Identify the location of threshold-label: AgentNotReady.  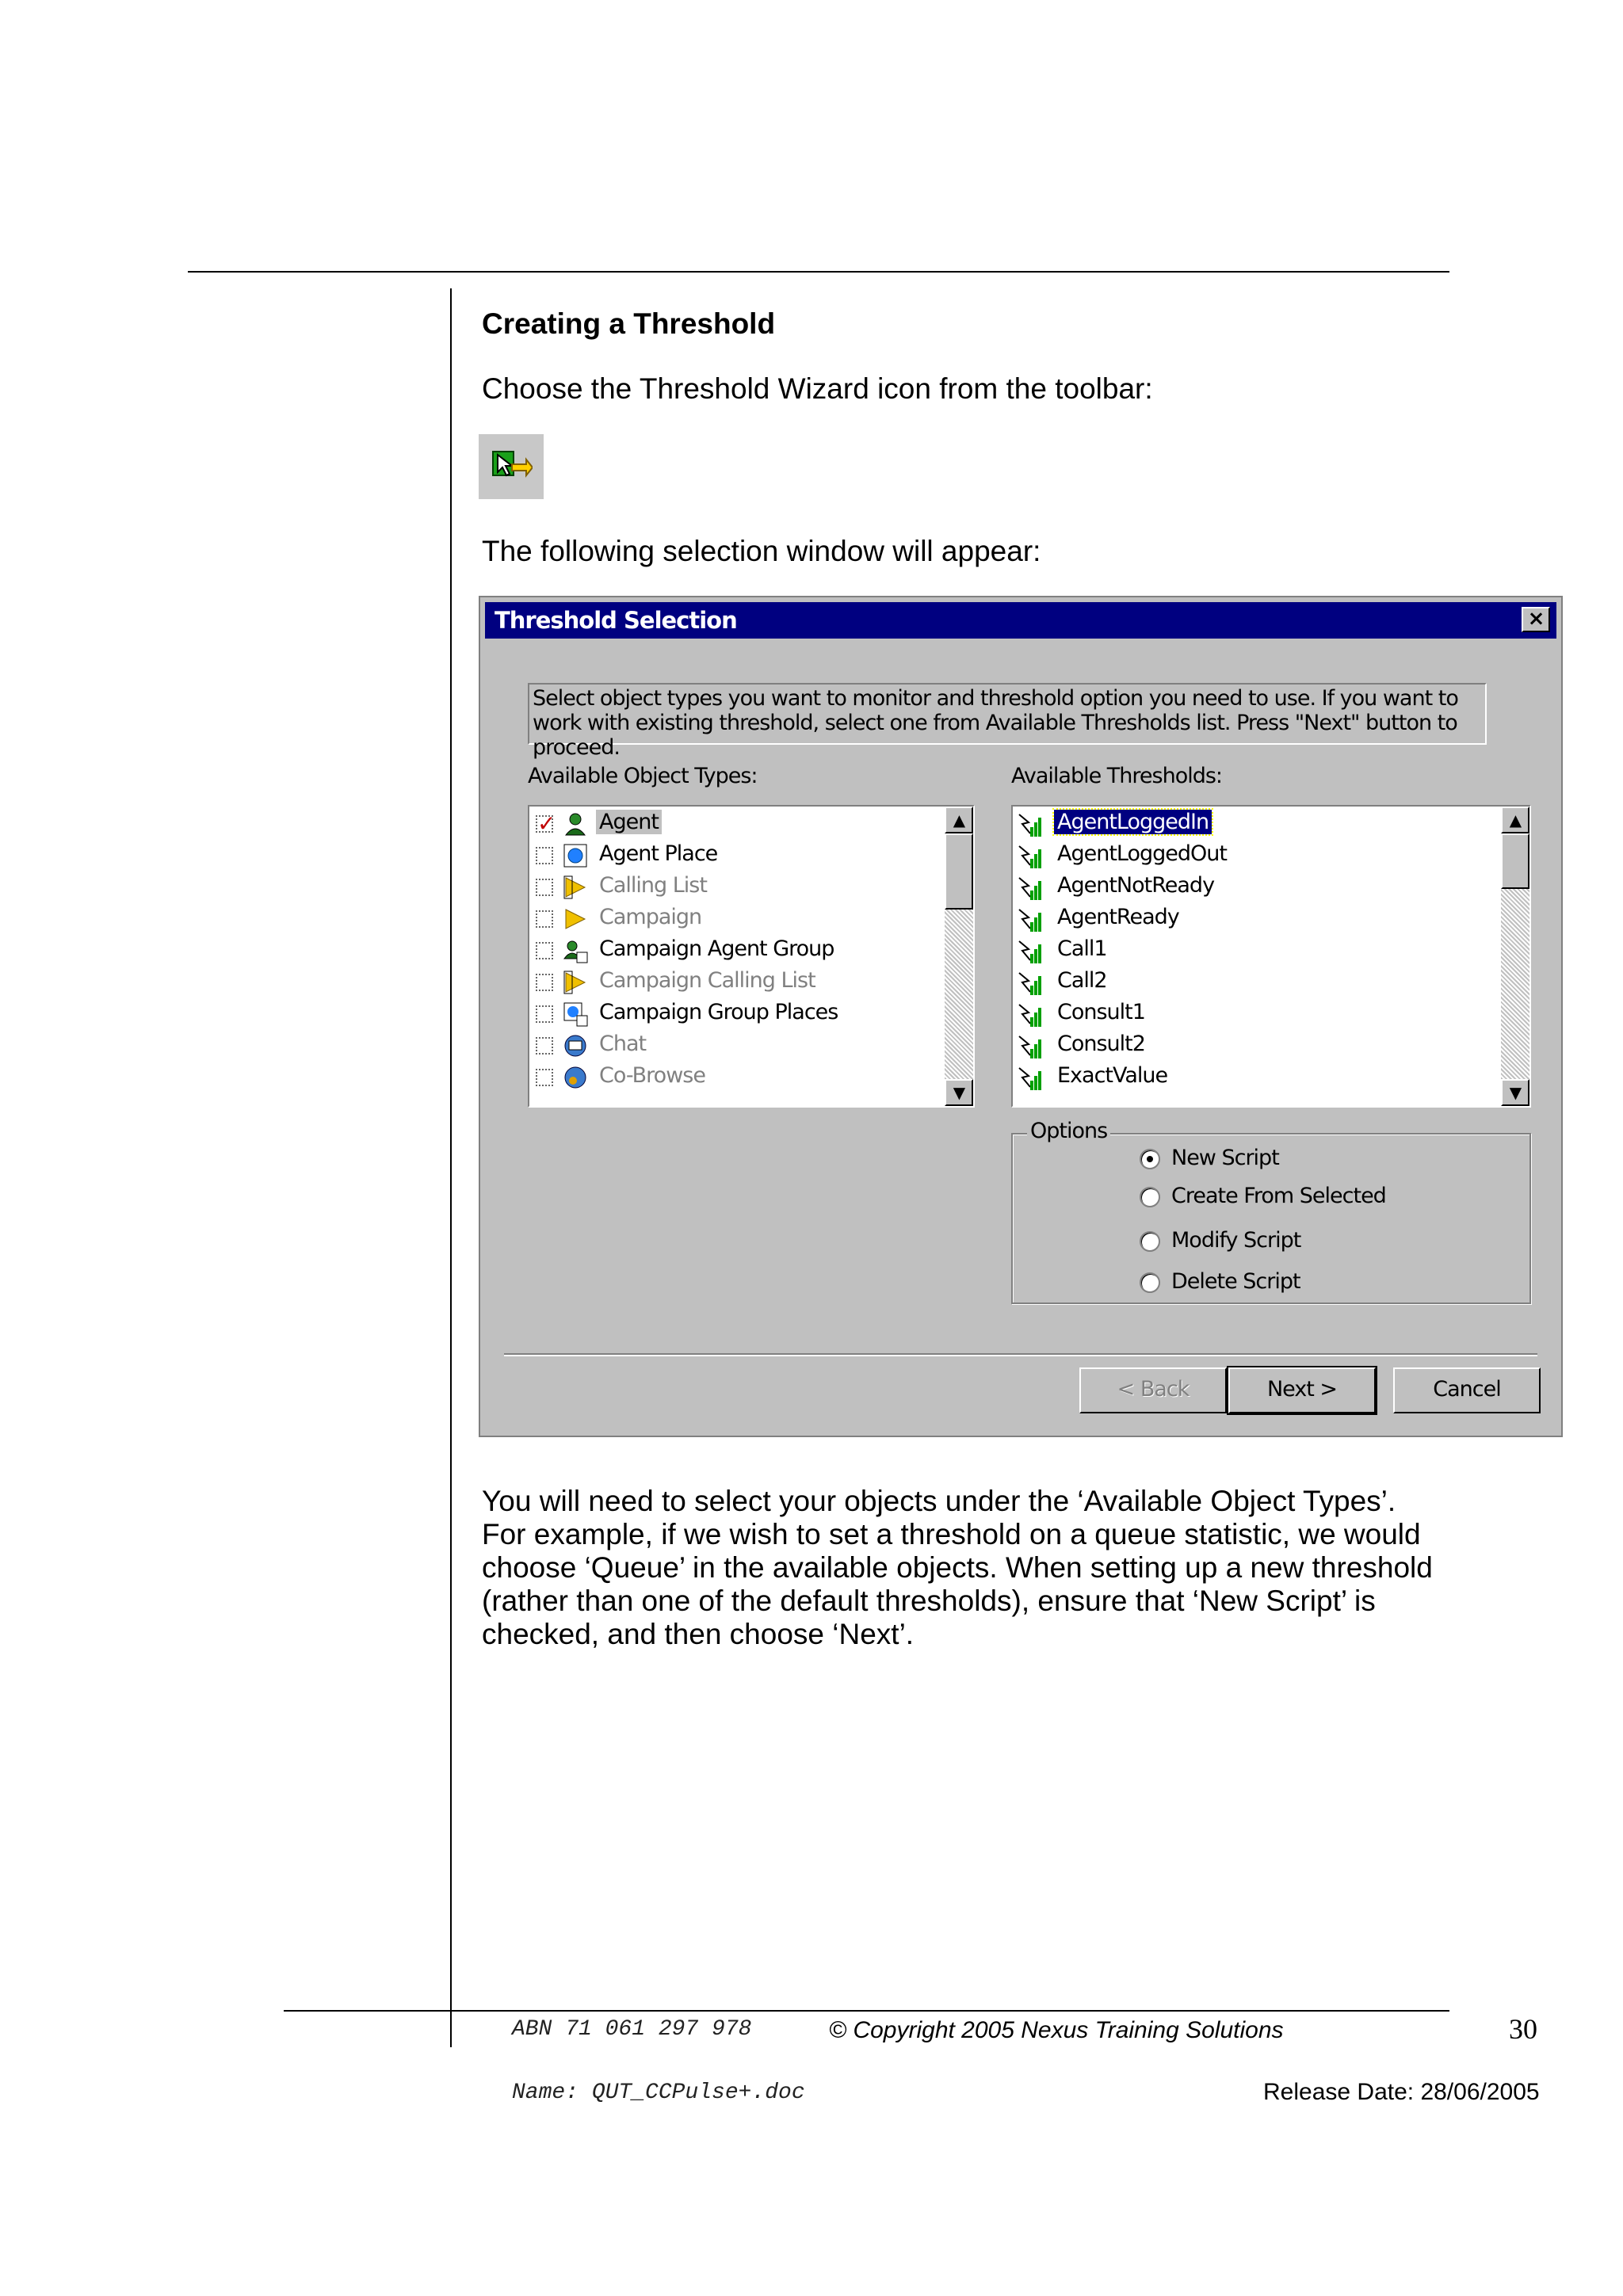
(1136, 885).